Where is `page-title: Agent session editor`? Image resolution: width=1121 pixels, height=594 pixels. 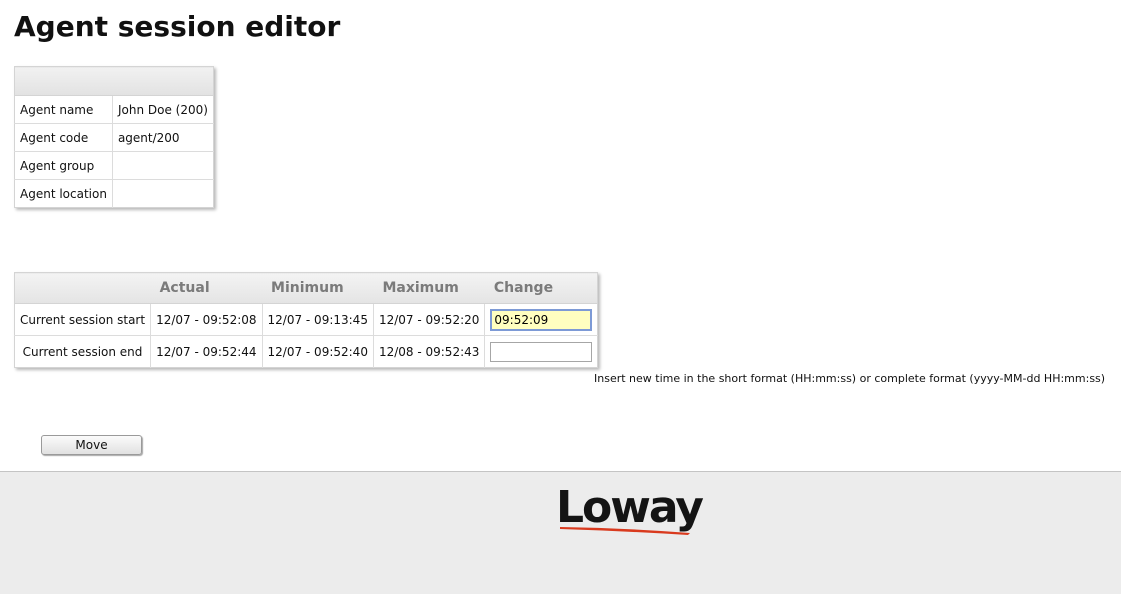
page-title: Agent session editor is located at coordinates (177, 26).